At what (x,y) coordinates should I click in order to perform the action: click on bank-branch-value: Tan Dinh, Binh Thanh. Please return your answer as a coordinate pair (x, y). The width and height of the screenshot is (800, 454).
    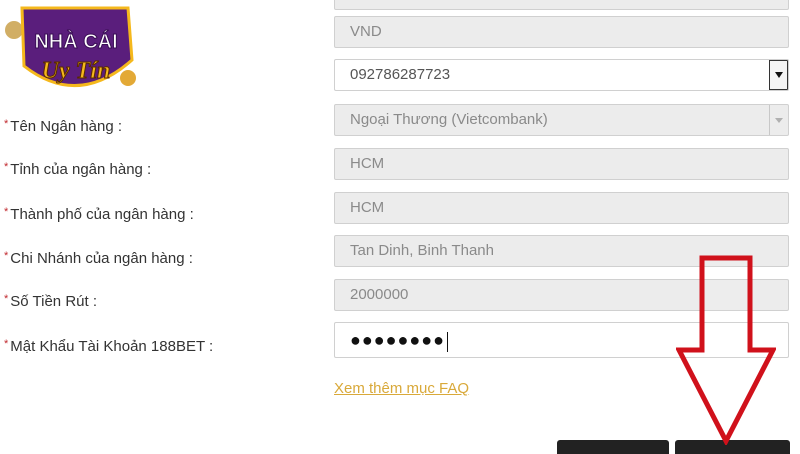
    Looking at the image, I should click on (422, 250).